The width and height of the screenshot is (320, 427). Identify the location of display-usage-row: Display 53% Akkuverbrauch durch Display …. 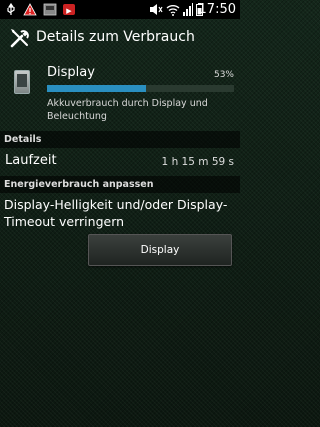
(120, 92).